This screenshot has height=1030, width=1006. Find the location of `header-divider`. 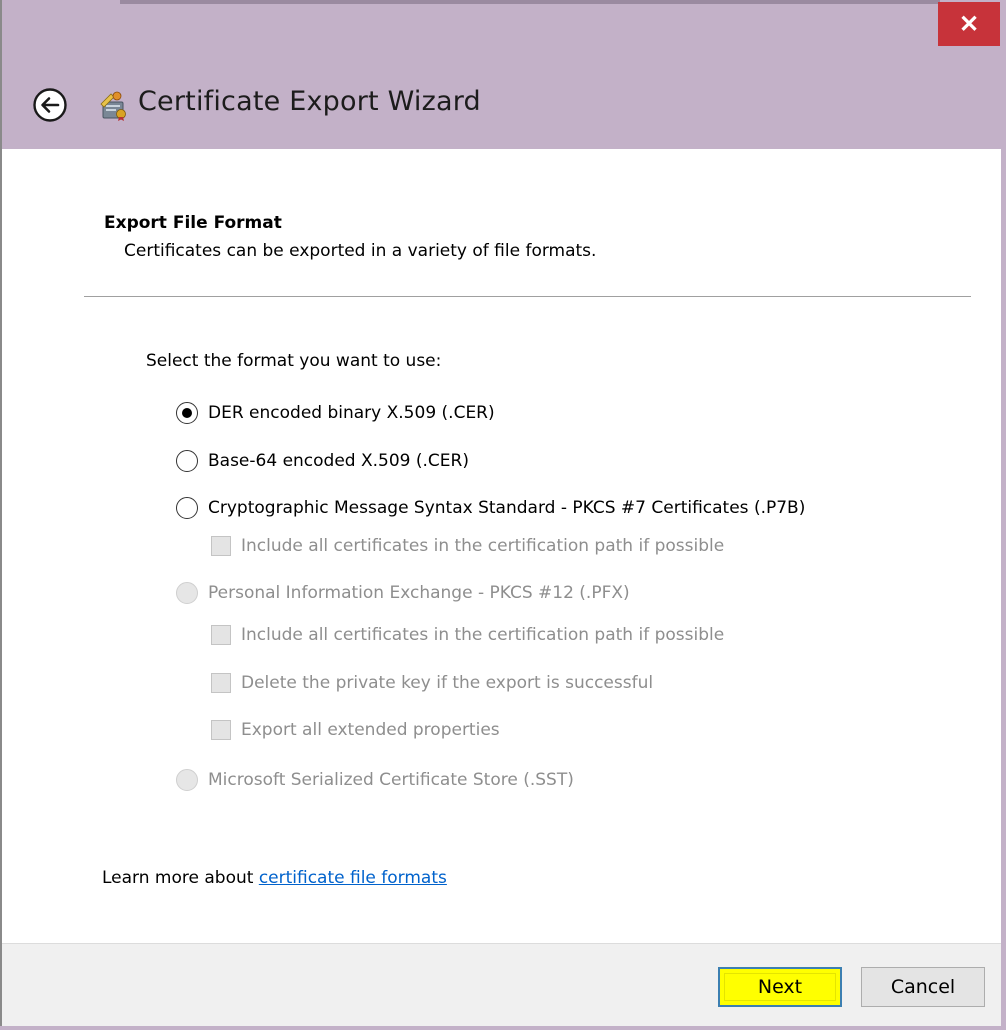

header-divider is located at coordinates (527, 296).